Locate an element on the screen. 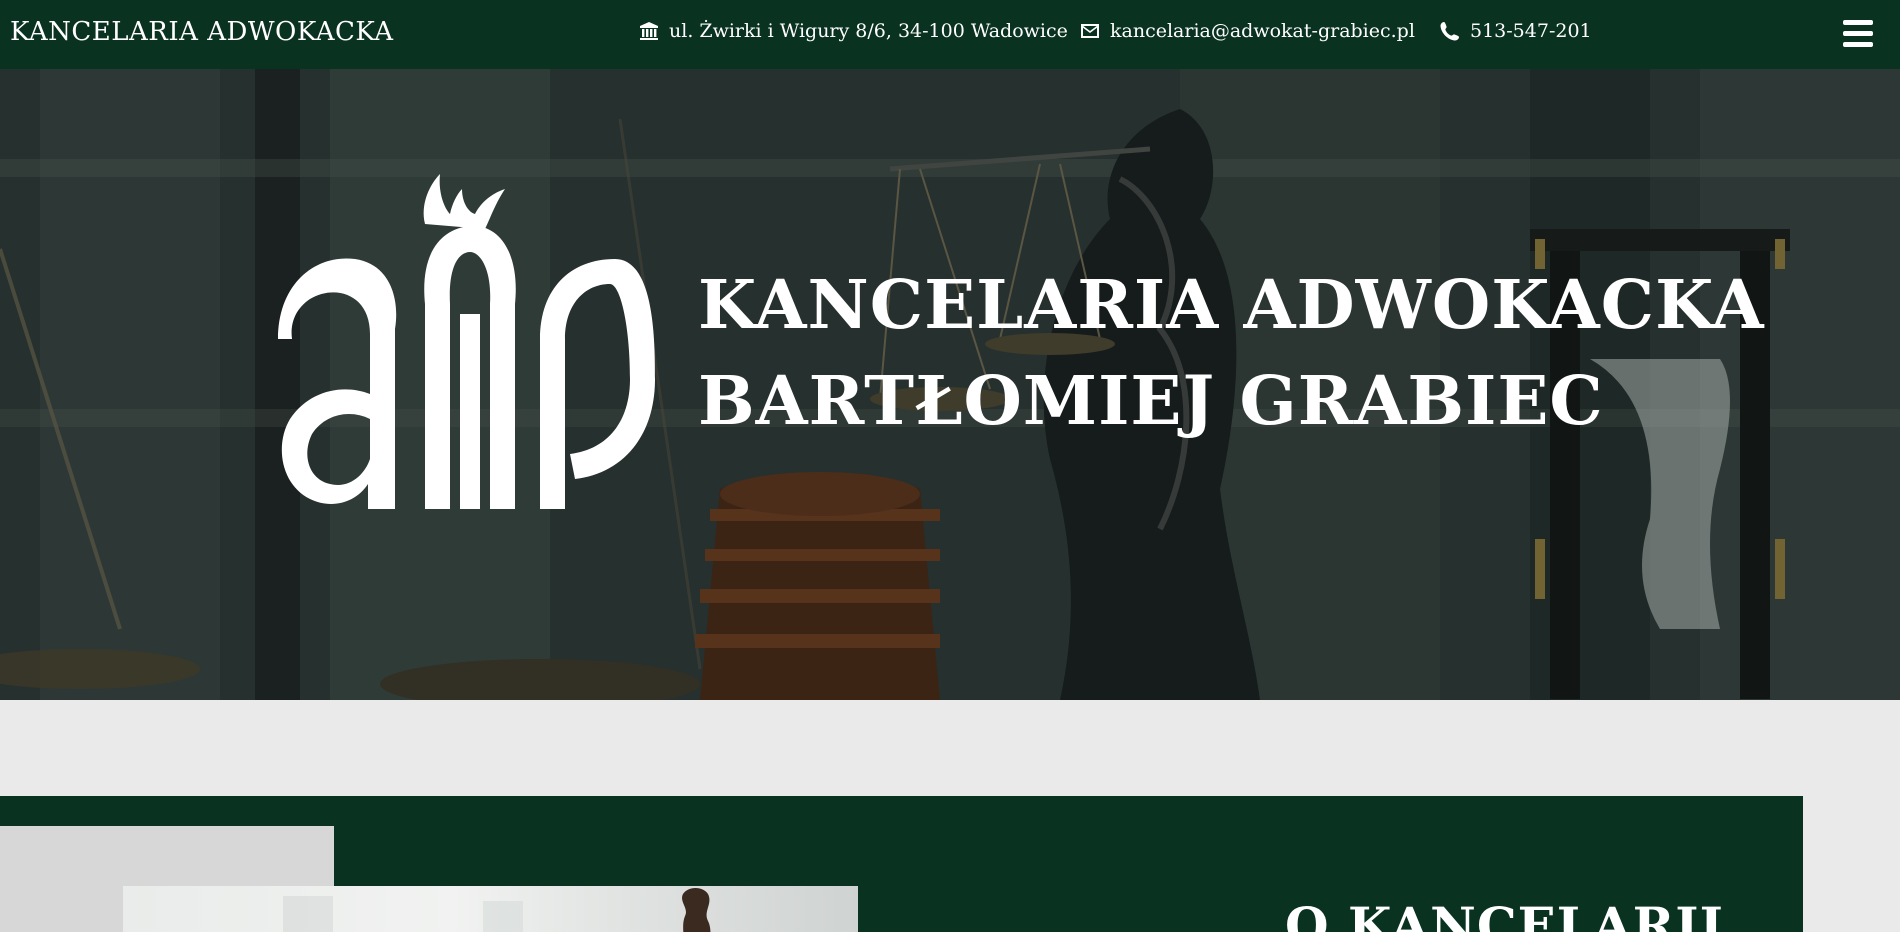 The image size is (1900, 932). phone-info: 513-547-201 is located at coordinates (1516, 31).